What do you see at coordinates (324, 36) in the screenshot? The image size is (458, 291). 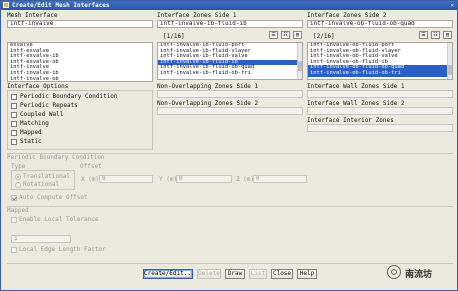 I see `side2-count: [2/16]` at bounding box center [324, 36].